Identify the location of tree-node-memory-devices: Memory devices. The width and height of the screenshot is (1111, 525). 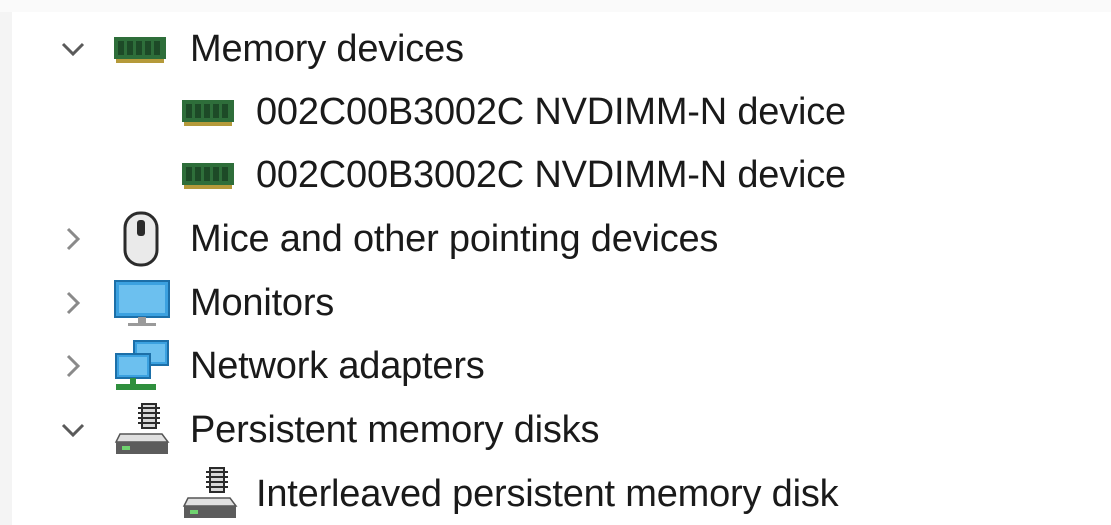
(555, 48).